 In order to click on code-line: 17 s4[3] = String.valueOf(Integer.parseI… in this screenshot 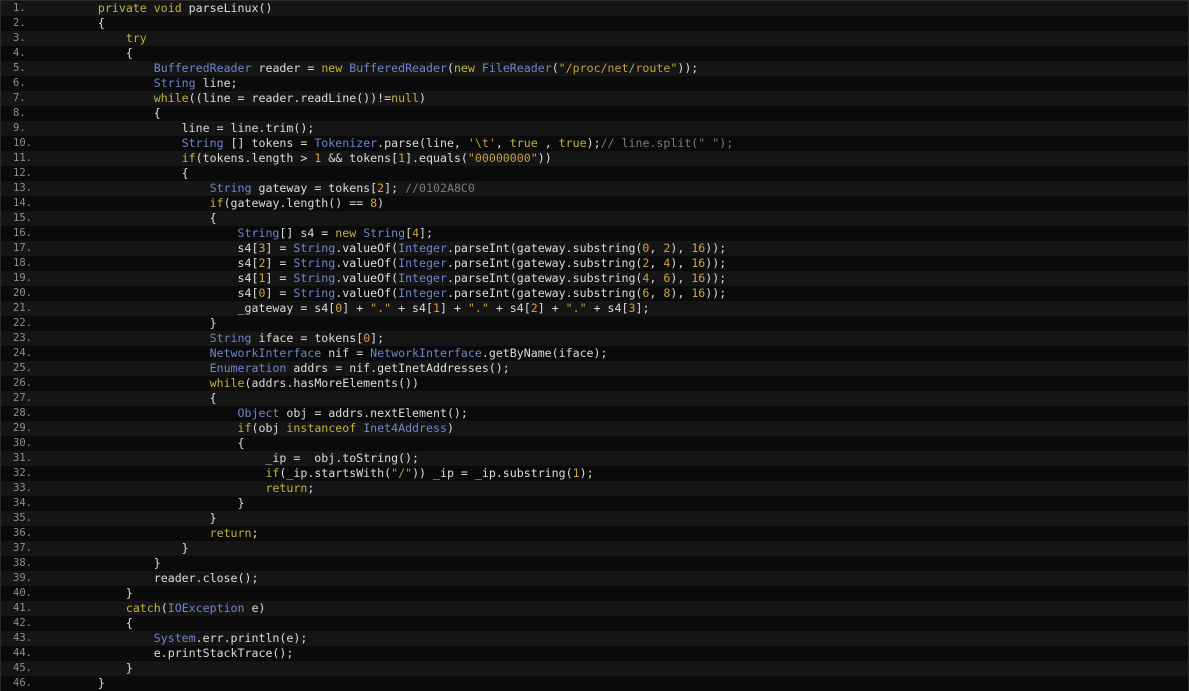, I will do `click(594, 248)`.